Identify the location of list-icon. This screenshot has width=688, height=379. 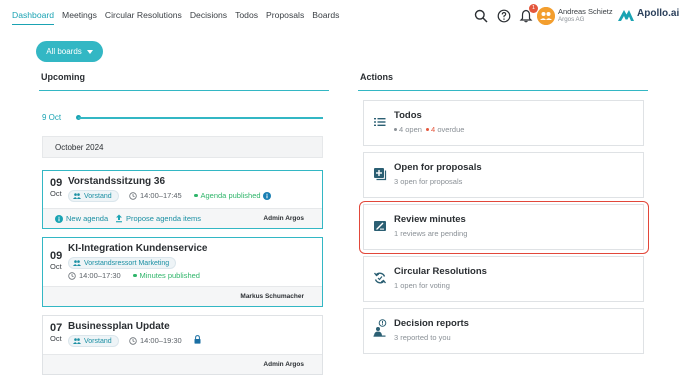
(380, 122).